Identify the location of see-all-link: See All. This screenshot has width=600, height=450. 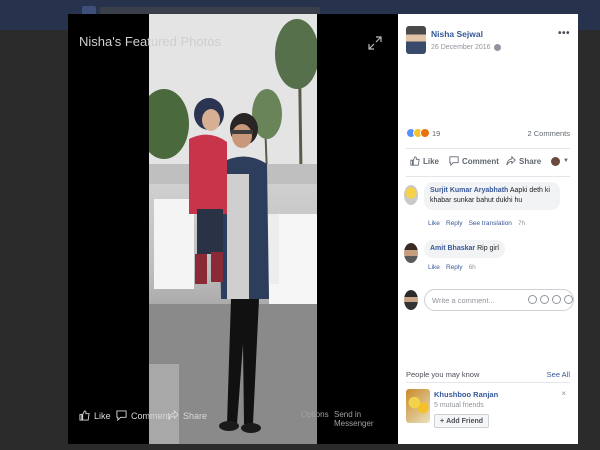
(558, 374).